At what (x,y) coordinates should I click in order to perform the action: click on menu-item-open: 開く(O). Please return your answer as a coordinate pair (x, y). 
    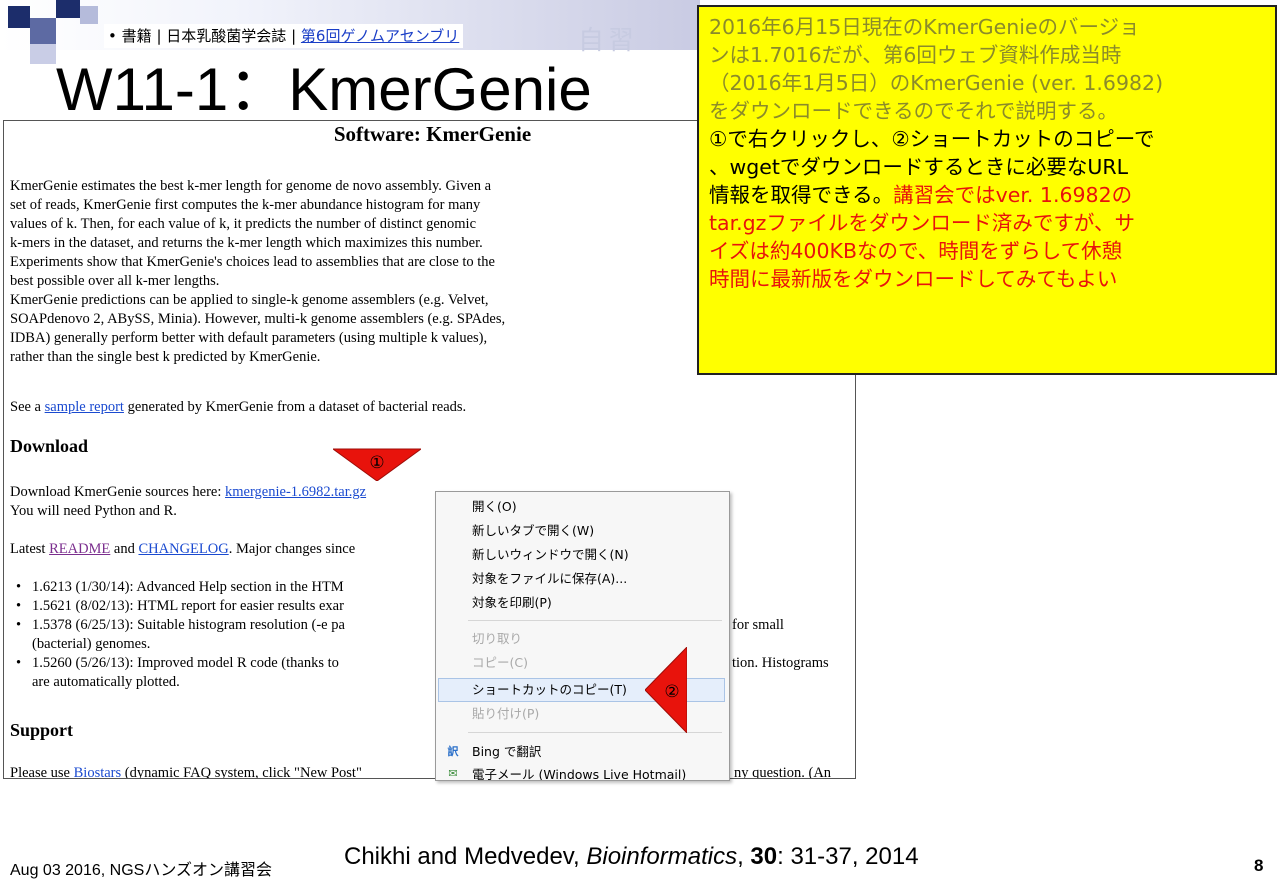
    Looking at the image, I should click on (494, 507).